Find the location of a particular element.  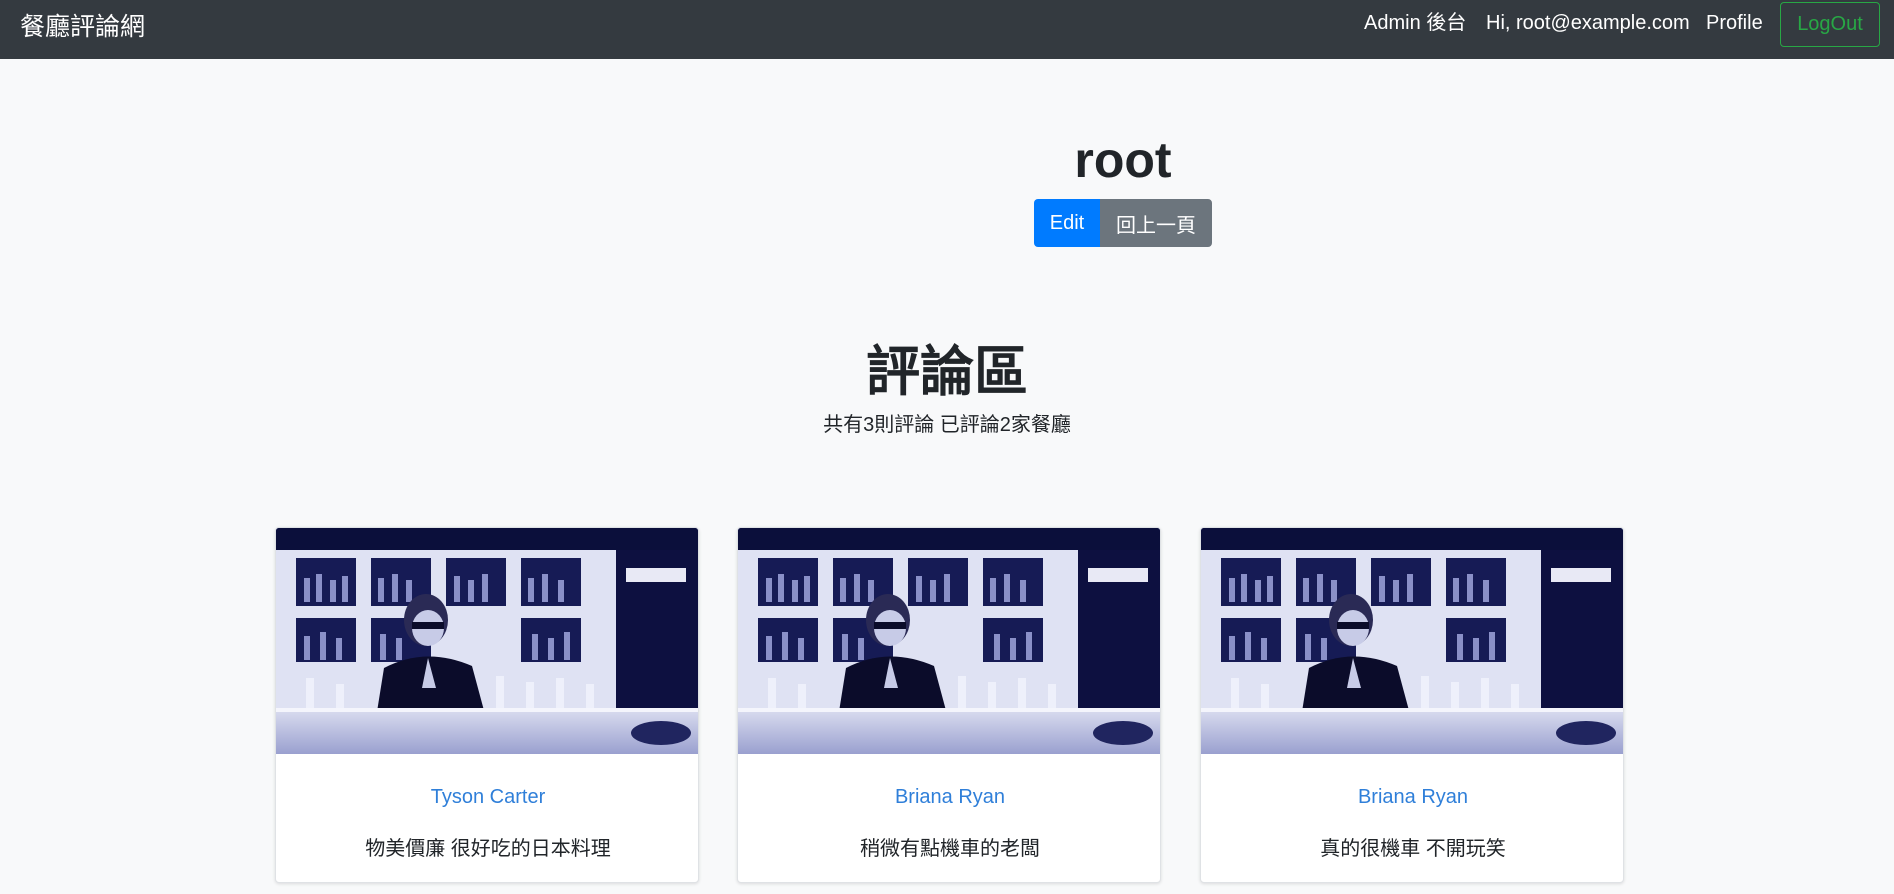

reviews-section-title: 評論區 is located at coordinates (947, 371).